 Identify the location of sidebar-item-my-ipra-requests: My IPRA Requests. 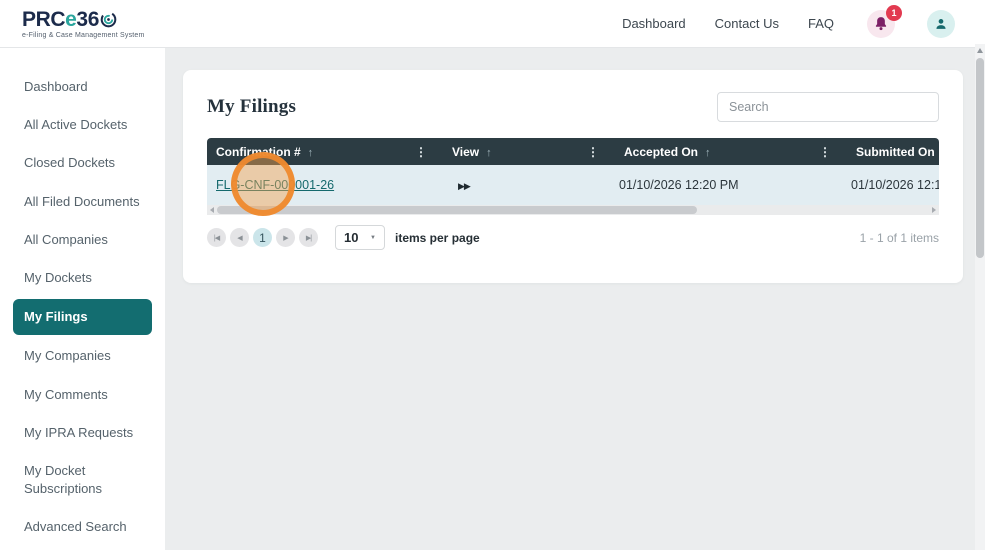
(82, 433).